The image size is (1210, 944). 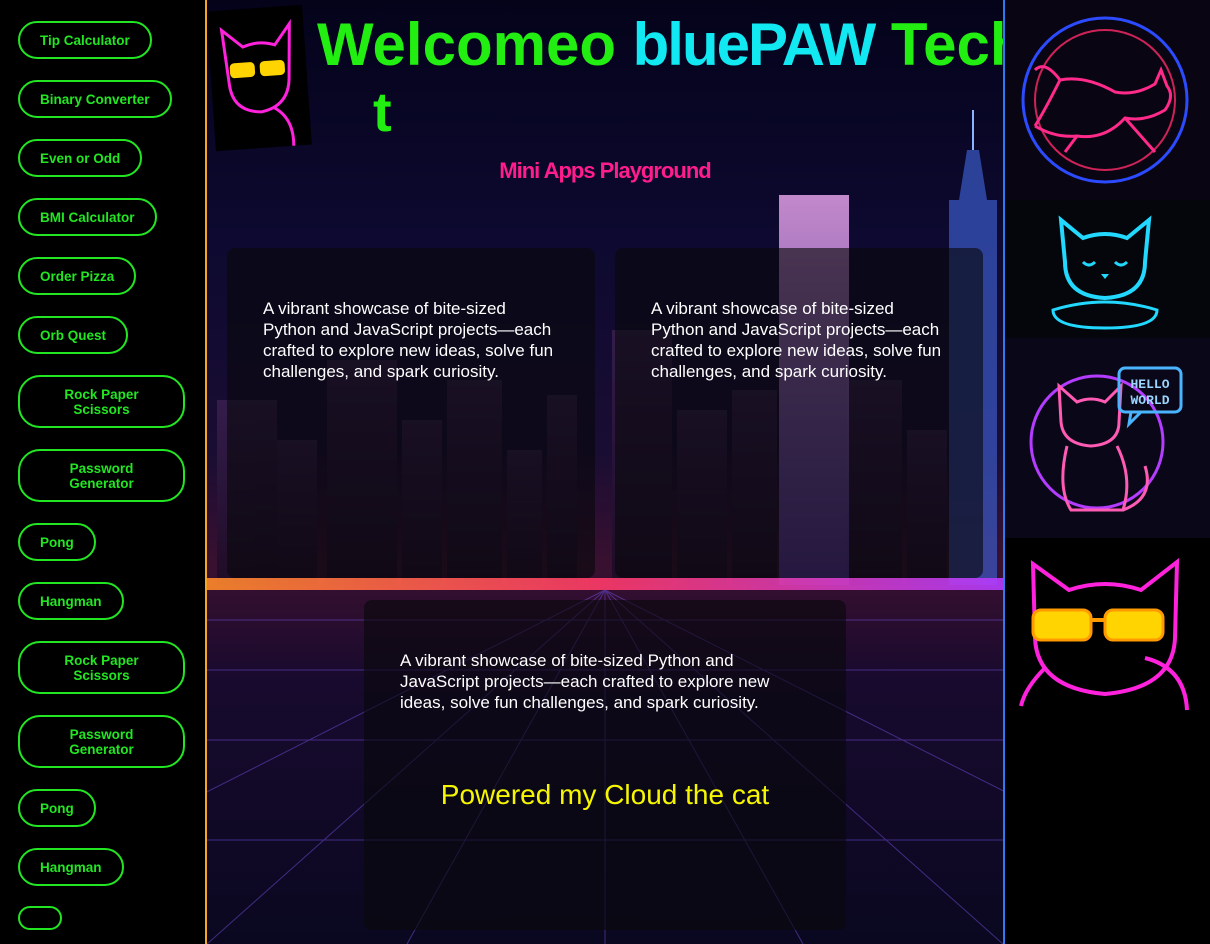 I want to click on neon-sleepy-cat-image, so click(x=1107, y=269).